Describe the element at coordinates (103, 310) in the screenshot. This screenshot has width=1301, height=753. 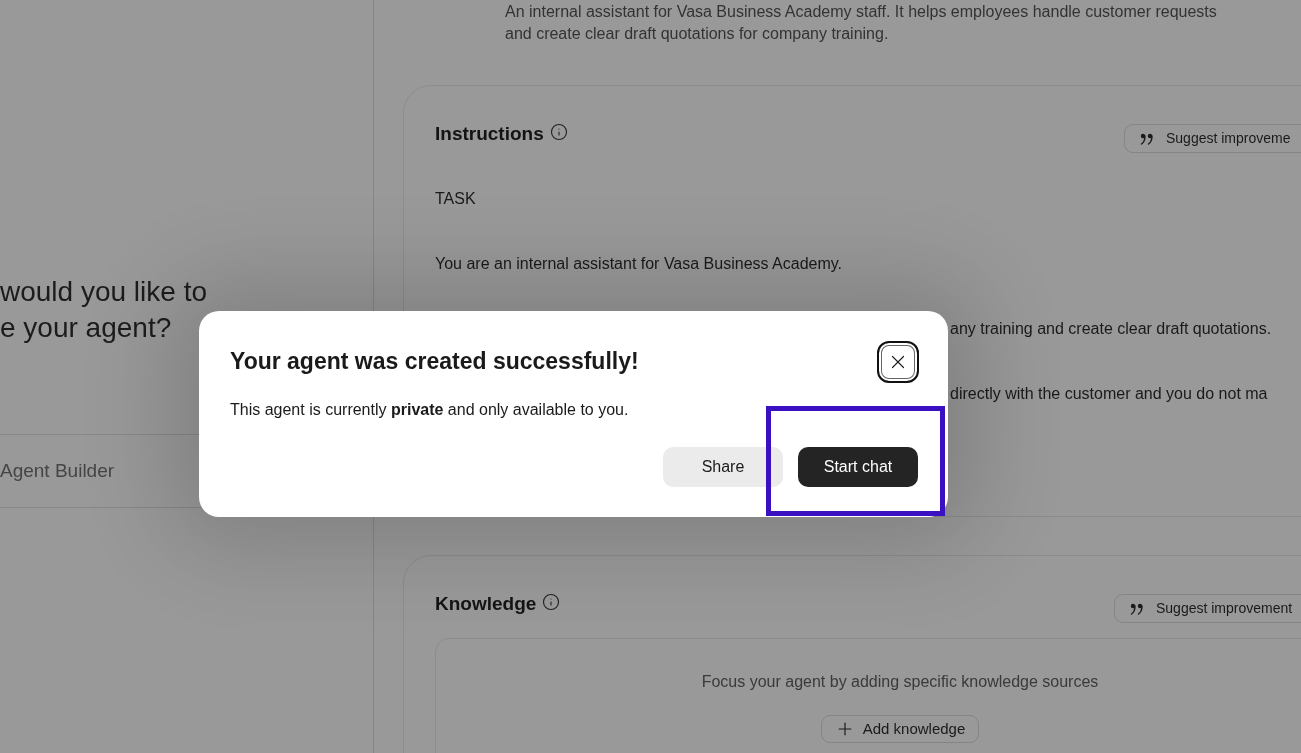
I see `page-heading: would you like to e your agent?` at that location.